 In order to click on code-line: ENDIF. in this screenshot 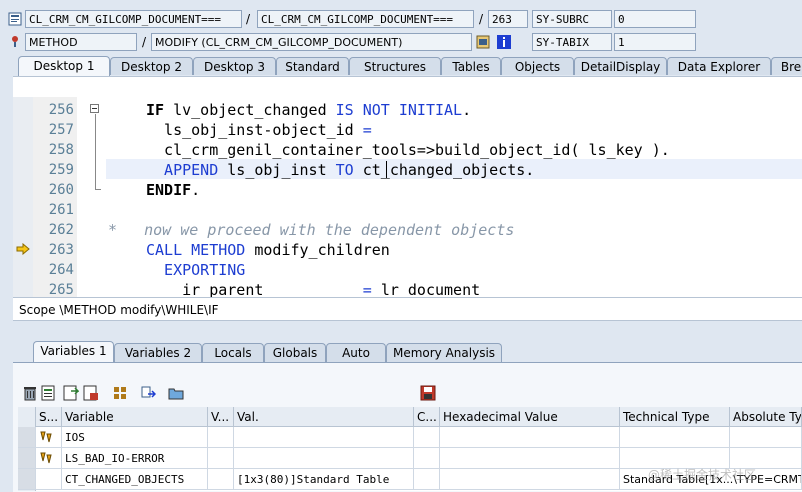, I will do `click(173, 190)`.